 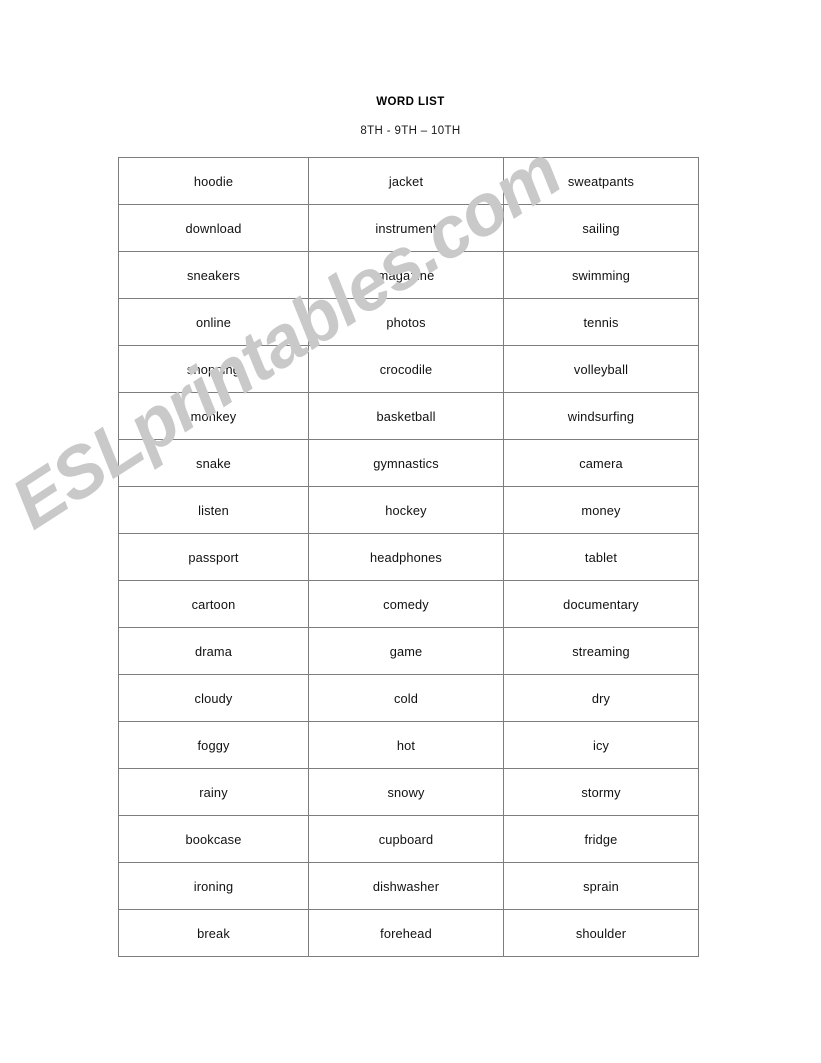 What do you see at coordinates (213, 933) in the screenshot?
I see `word-cell: break` at bounding box center [213, 933].